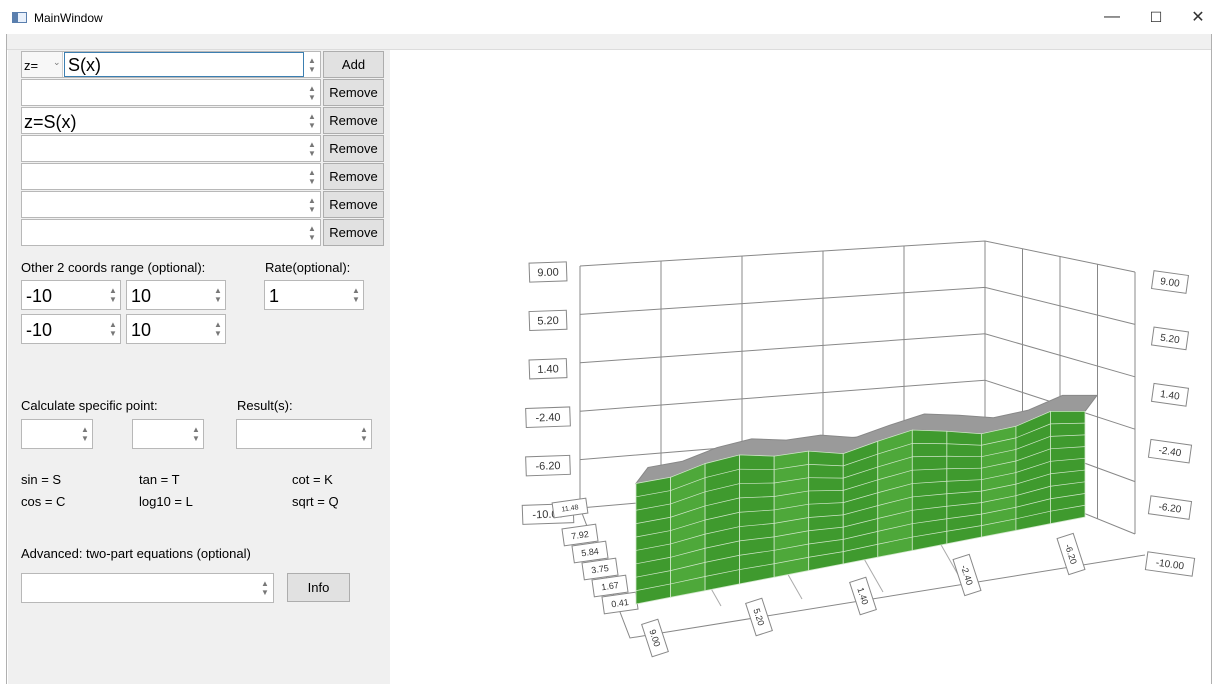 The width and height of the screenshot is (1215, 687). Describe the element at coordinates (857, 256) in the screenshot. I see `grid-line` at that location.